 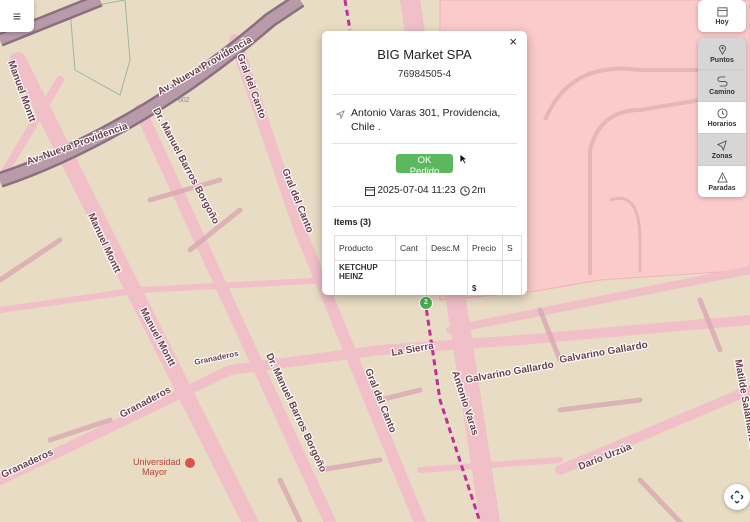 I want to click on warning-icon, so click(x=722, y=177).